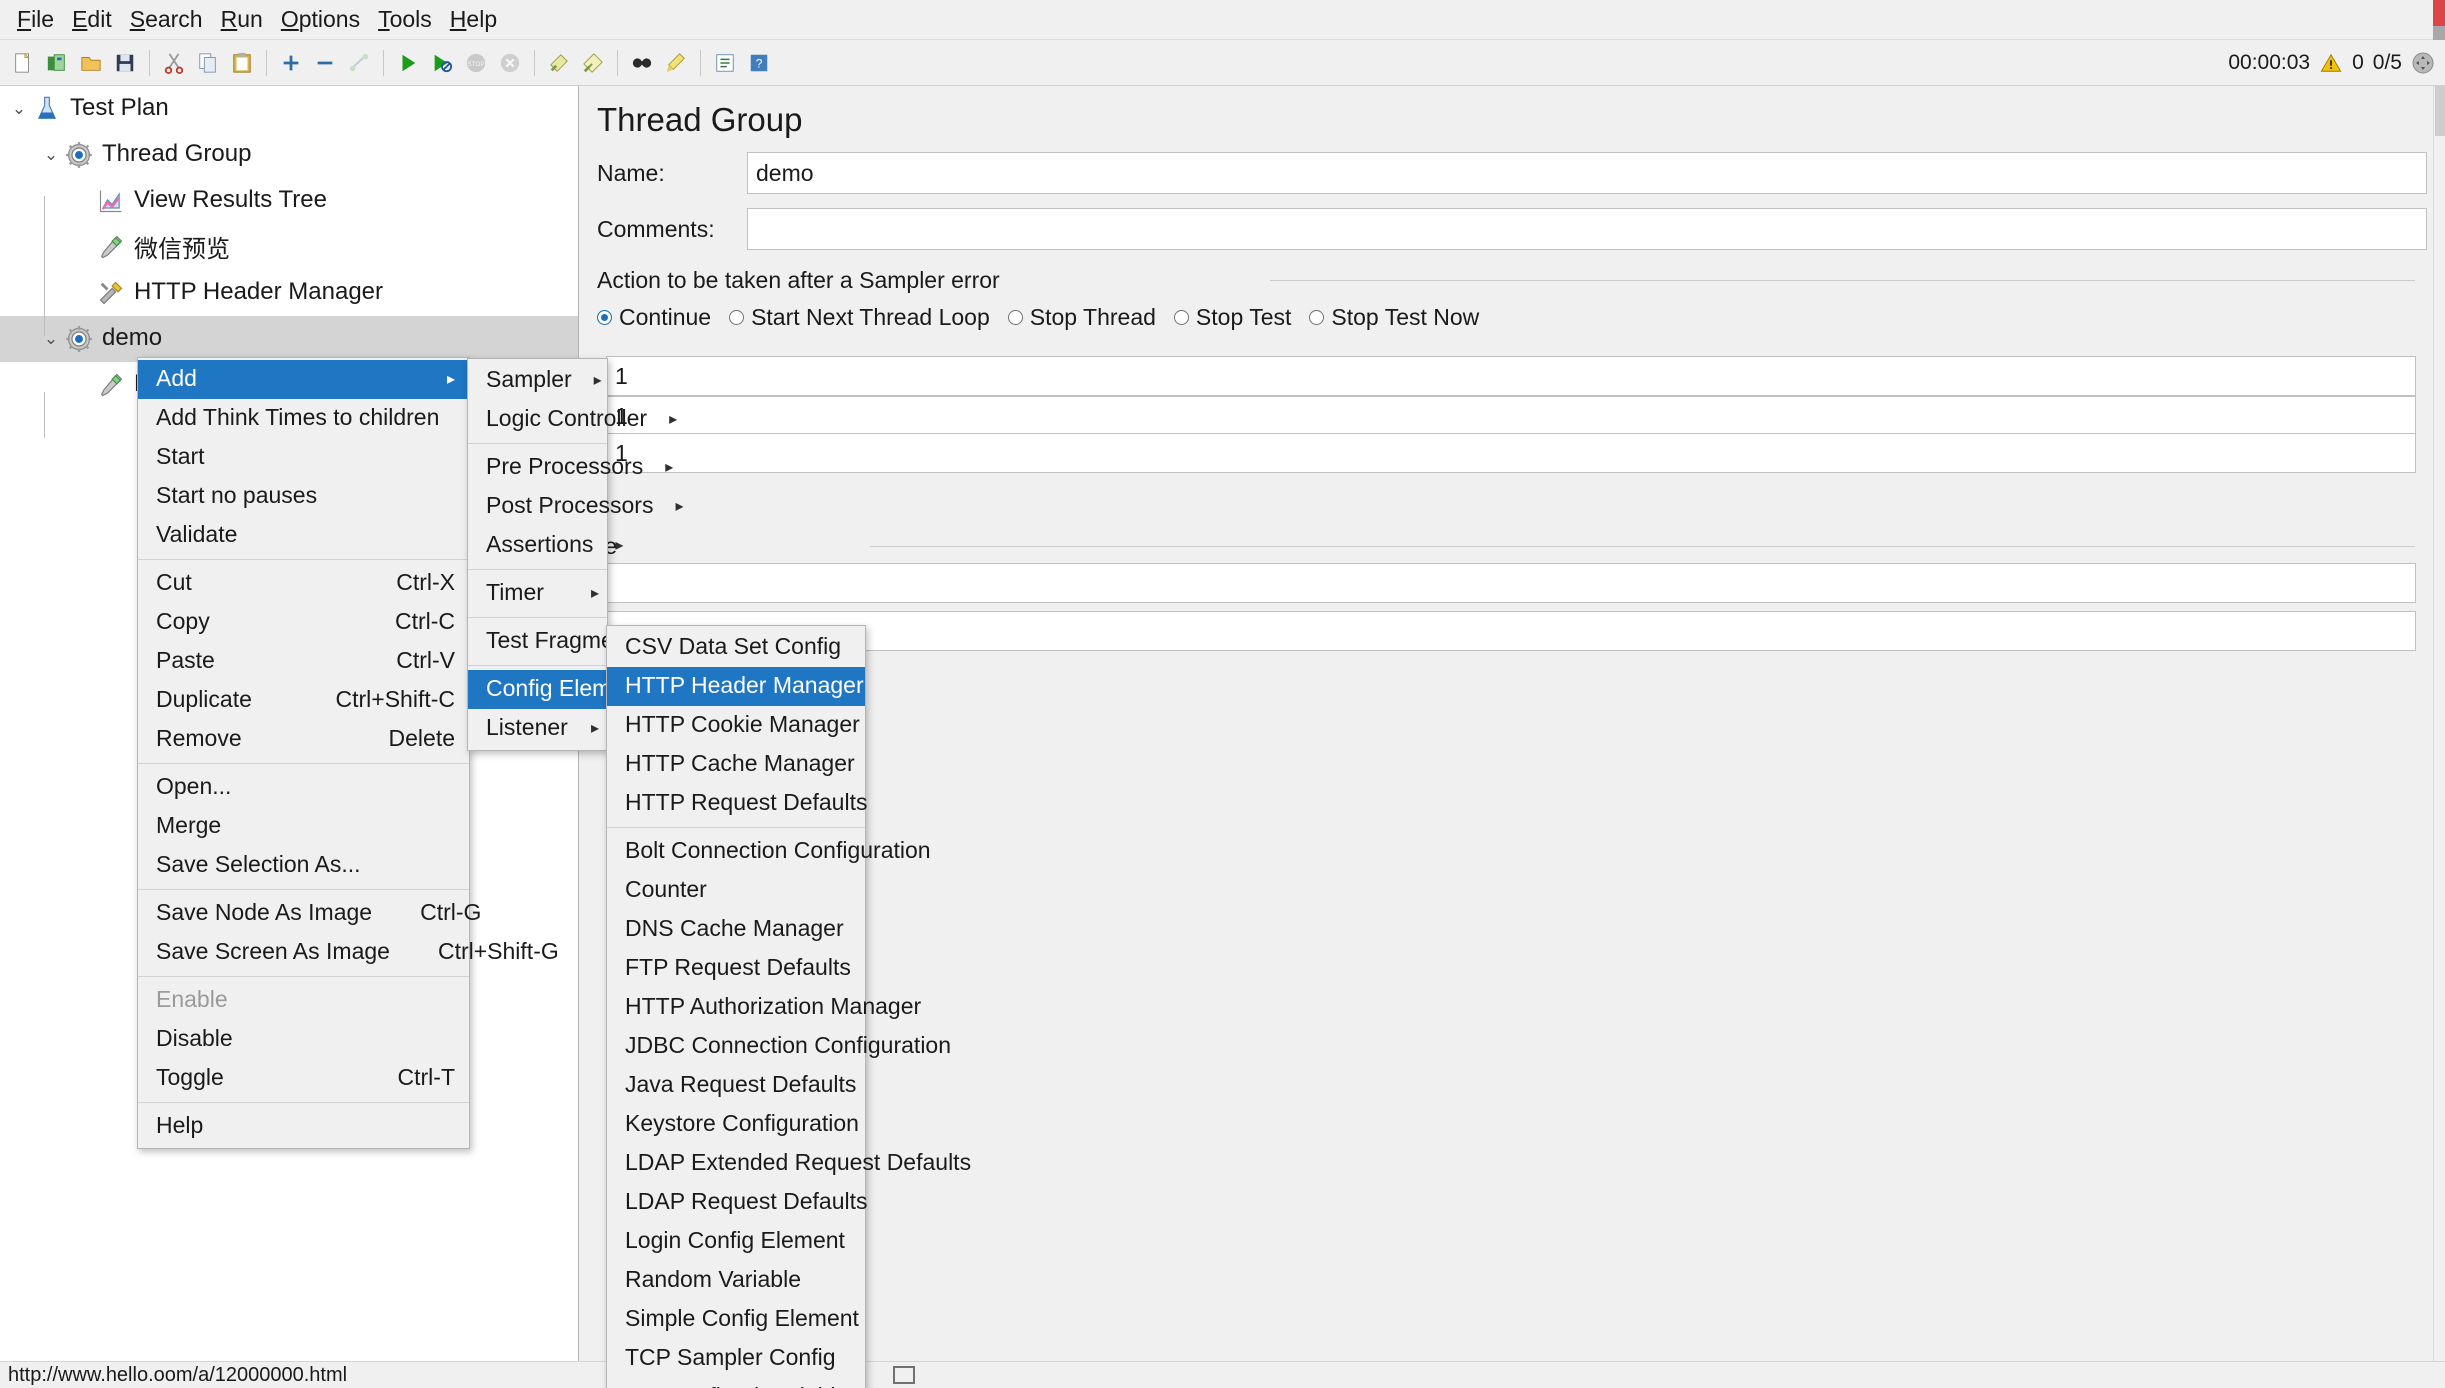 This screenshot has width=2445, height=1388. What do you see at coordinates (1587, 229) in the screenshot?
I see `comments-input` at bounding box center [1587, 229].